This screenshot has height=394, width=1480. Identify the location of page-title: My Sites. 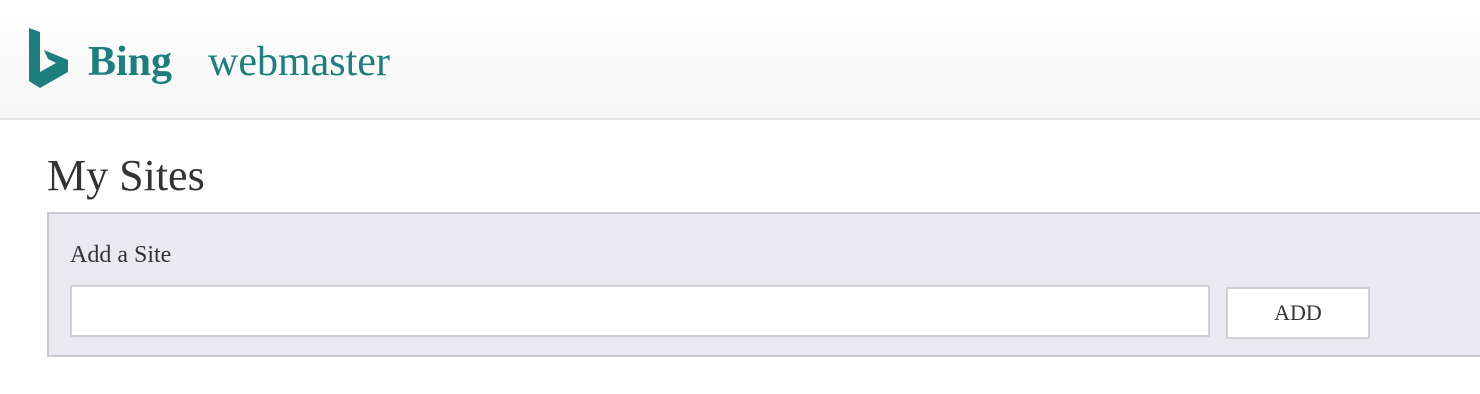
(126, 175).